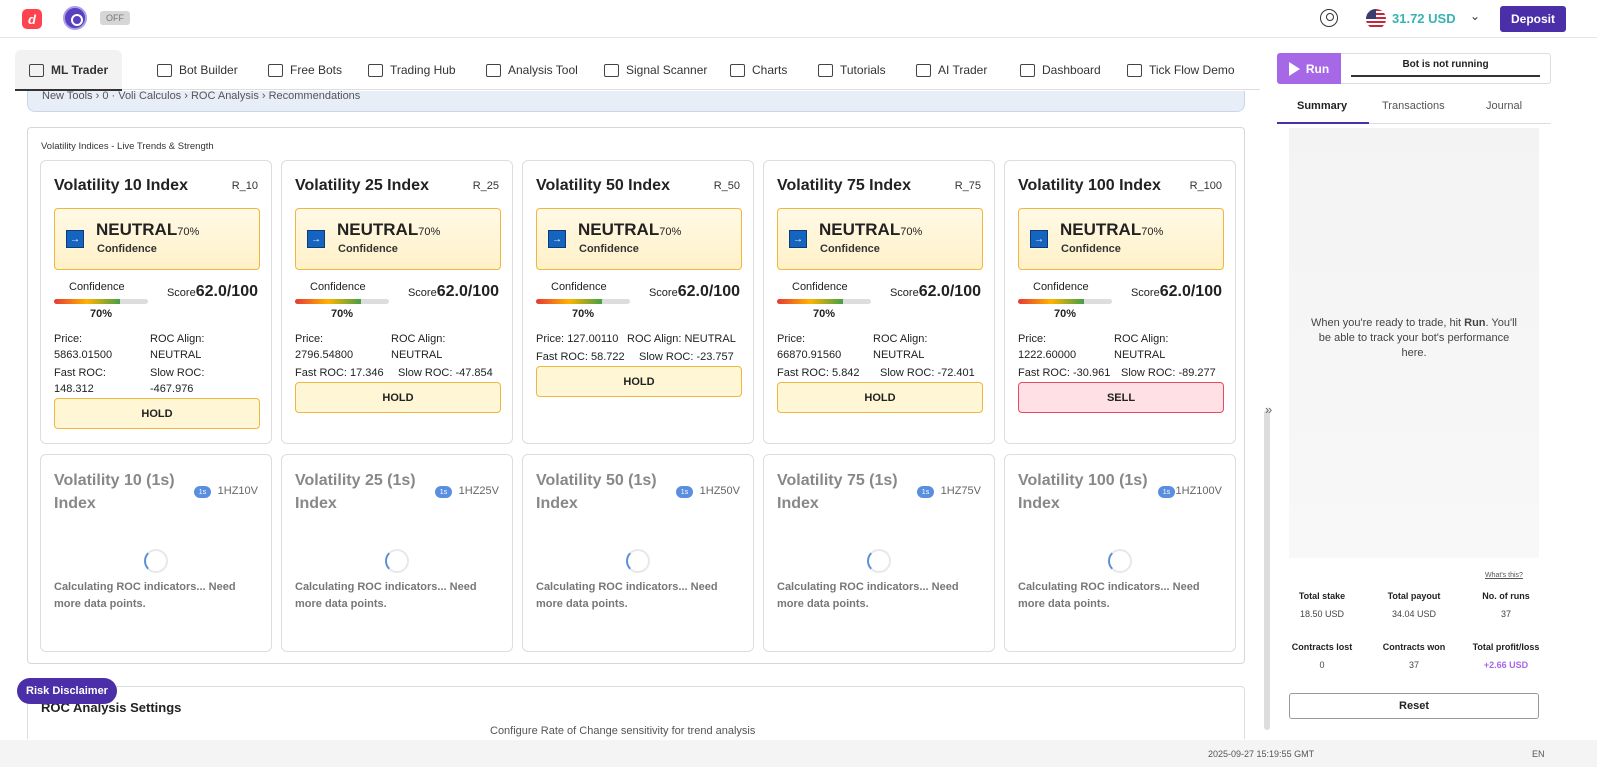  What do you see at coordinates (1424, 18) in the screenshot?
I see `account-balance: 31.72 USD` at bounding box center [1424, 18].